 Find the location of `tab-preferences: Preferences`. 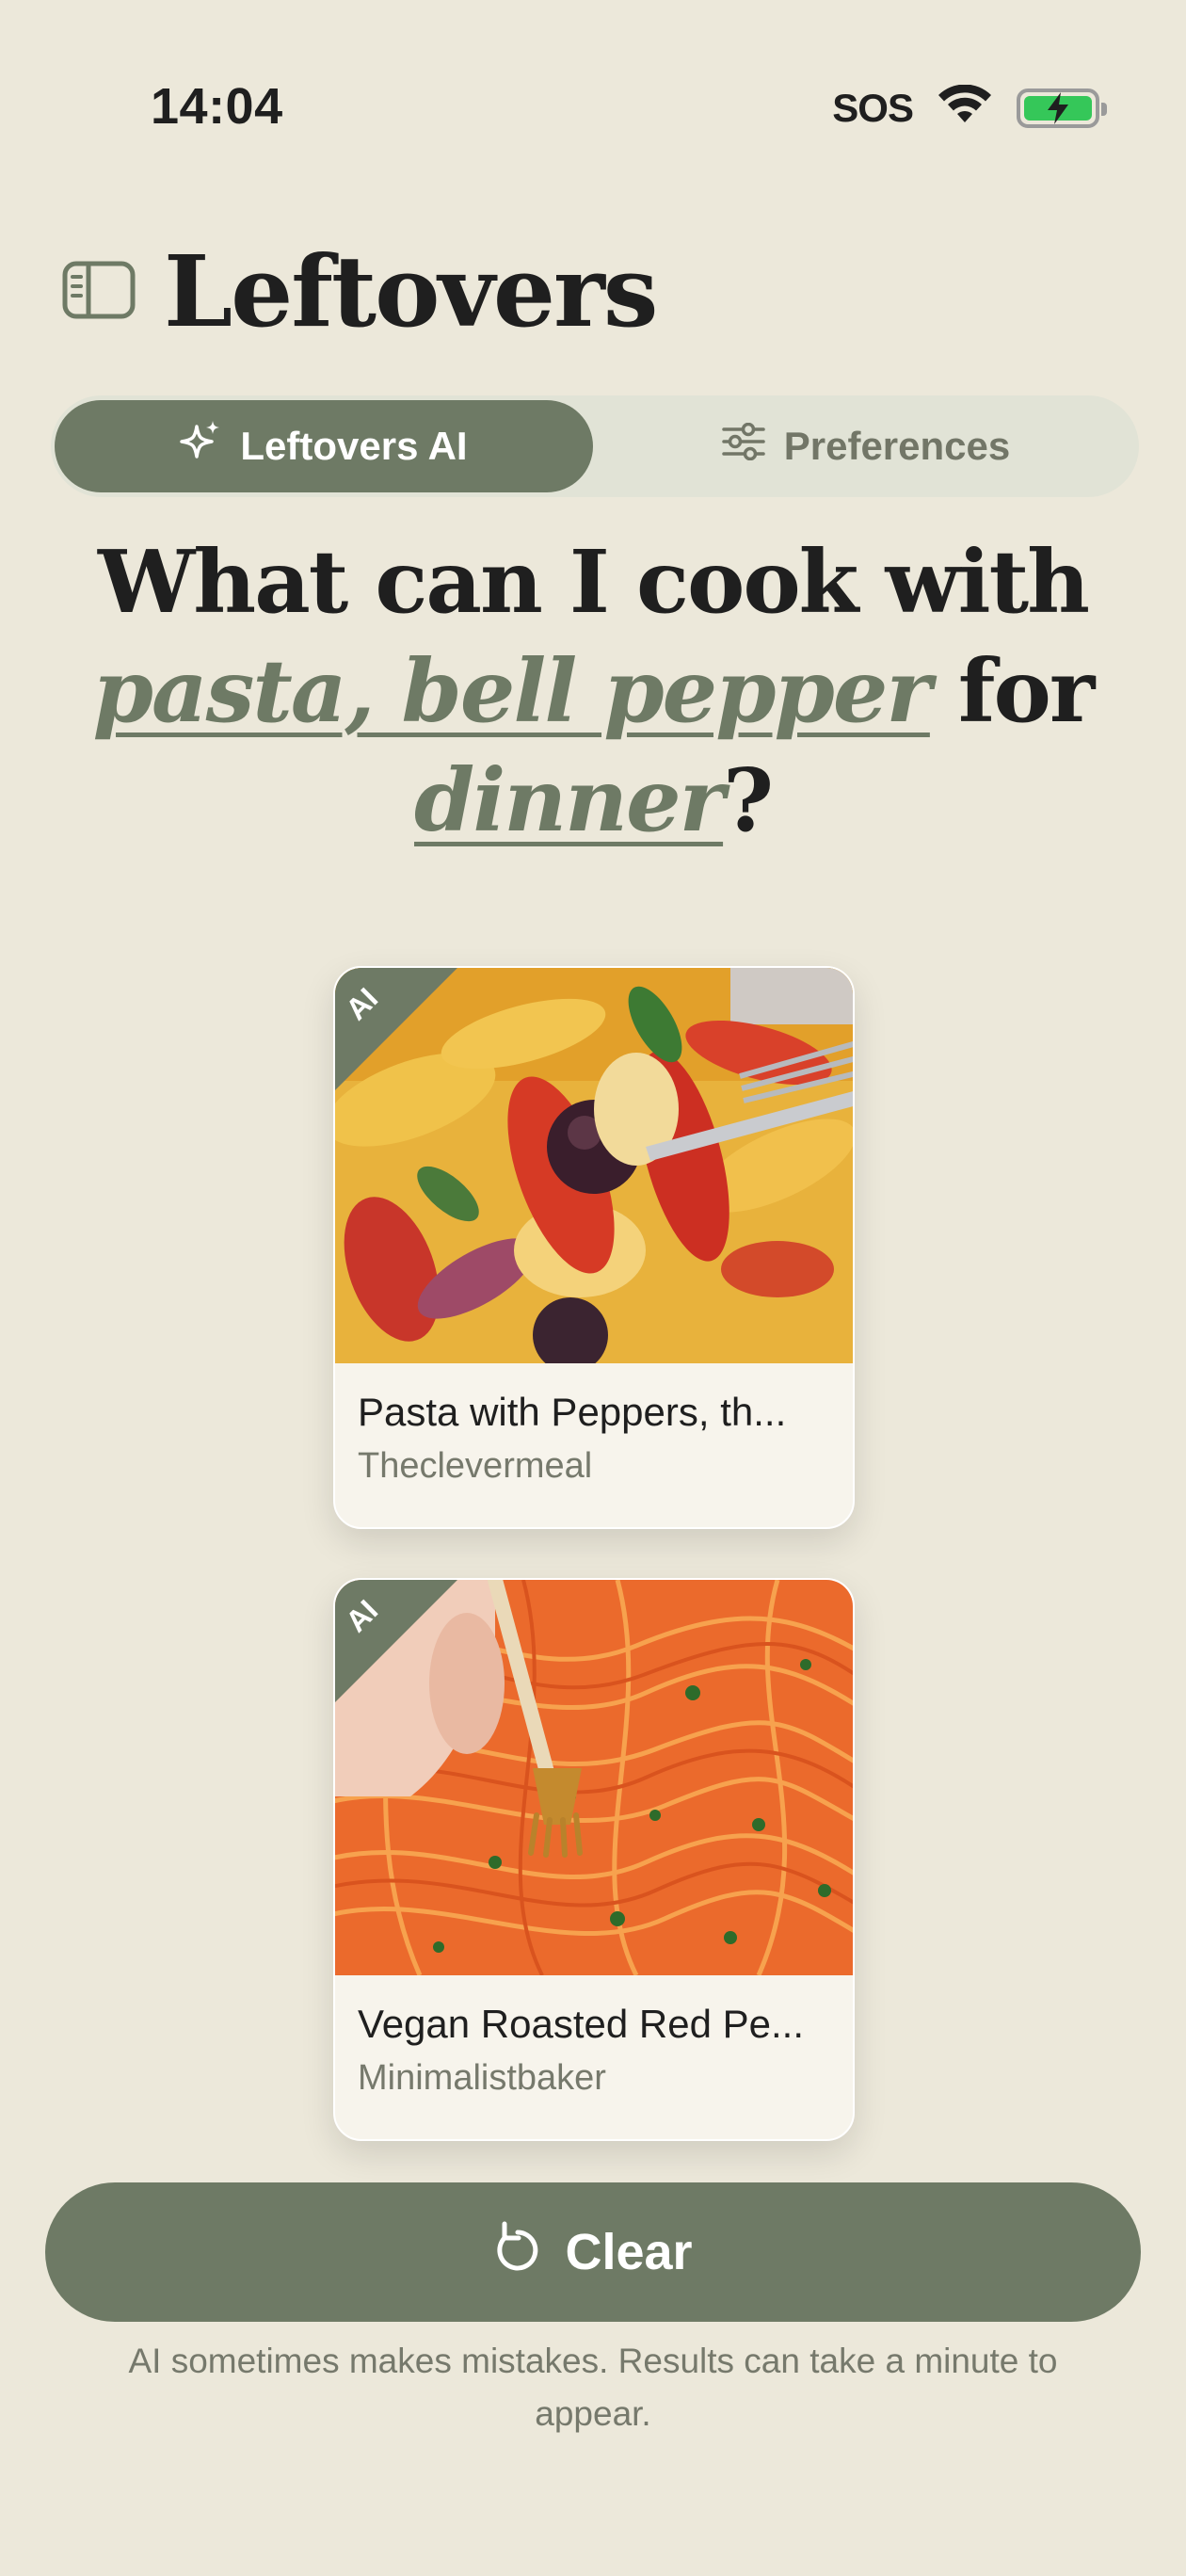

tab-preferences: Preferences is located at coordinates (866, 446).